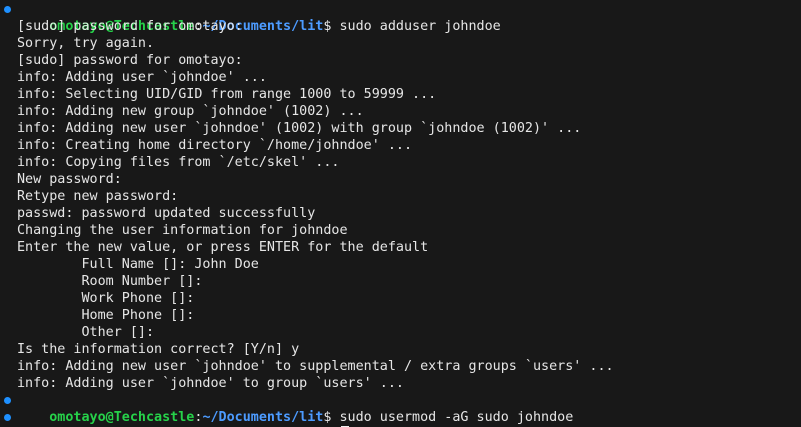 Image resolution: width=801 pixels, height=427 pixels. What do you see at coordinates (166, 213) in the screenshot?
I see `output-line: passwd: password updated successfully` at bounding box center [166, 213].